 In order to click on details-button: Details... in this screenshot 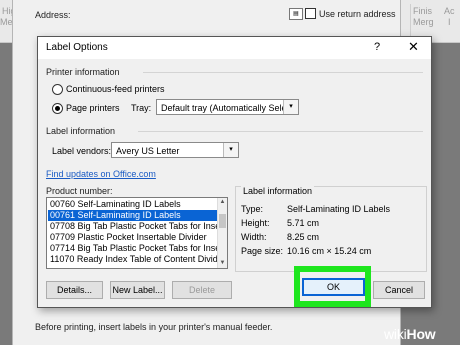, I will do `click(74, 290)`.